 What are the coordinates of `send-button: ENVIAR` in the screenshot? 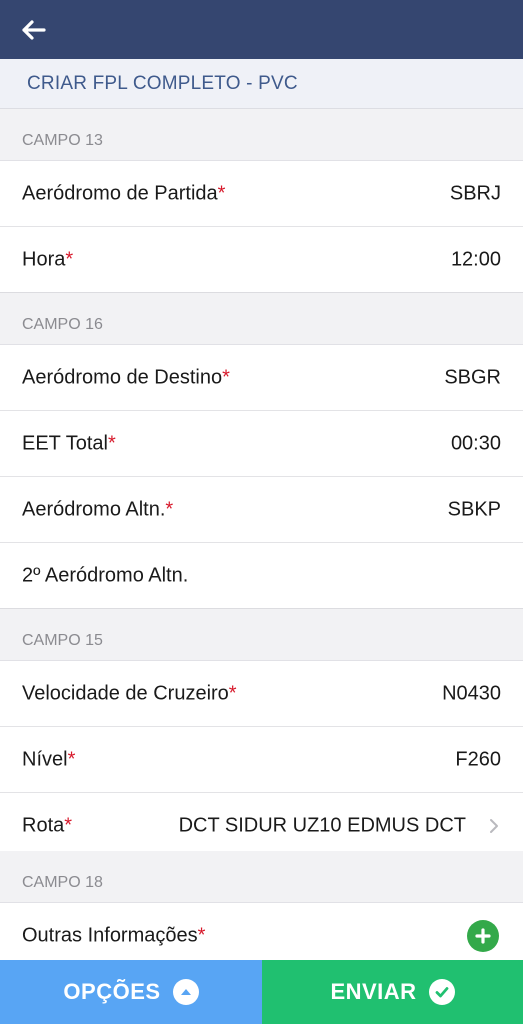 It's located at (392, 992).